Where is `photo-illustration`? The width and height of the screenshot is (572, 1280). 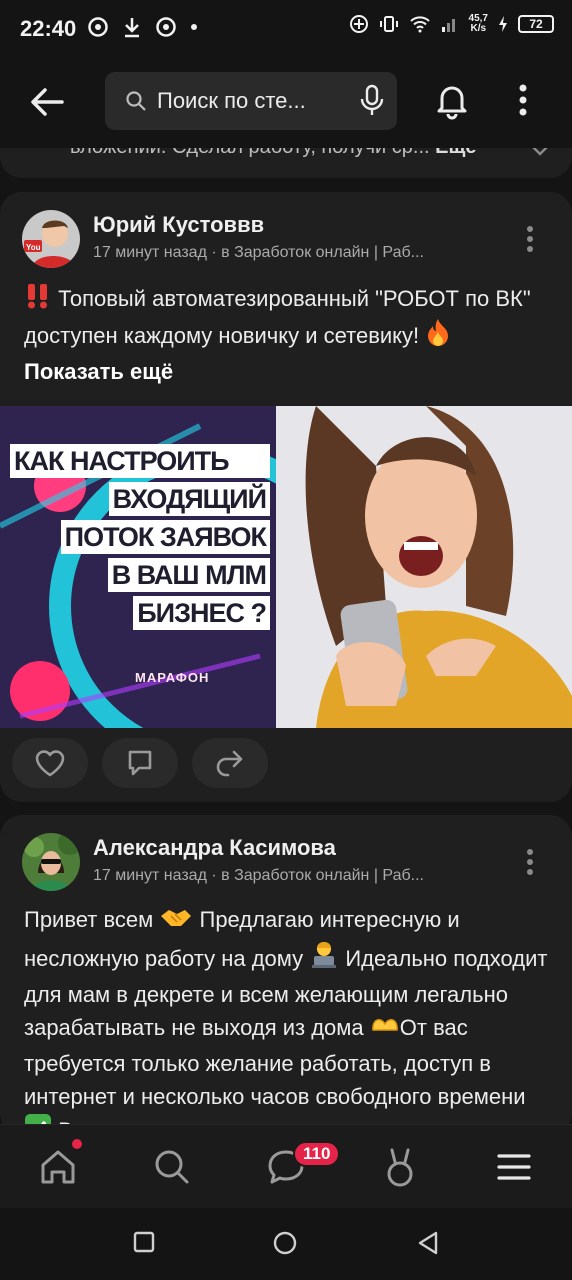 photo-illustration is located at coordinates (424, 567).